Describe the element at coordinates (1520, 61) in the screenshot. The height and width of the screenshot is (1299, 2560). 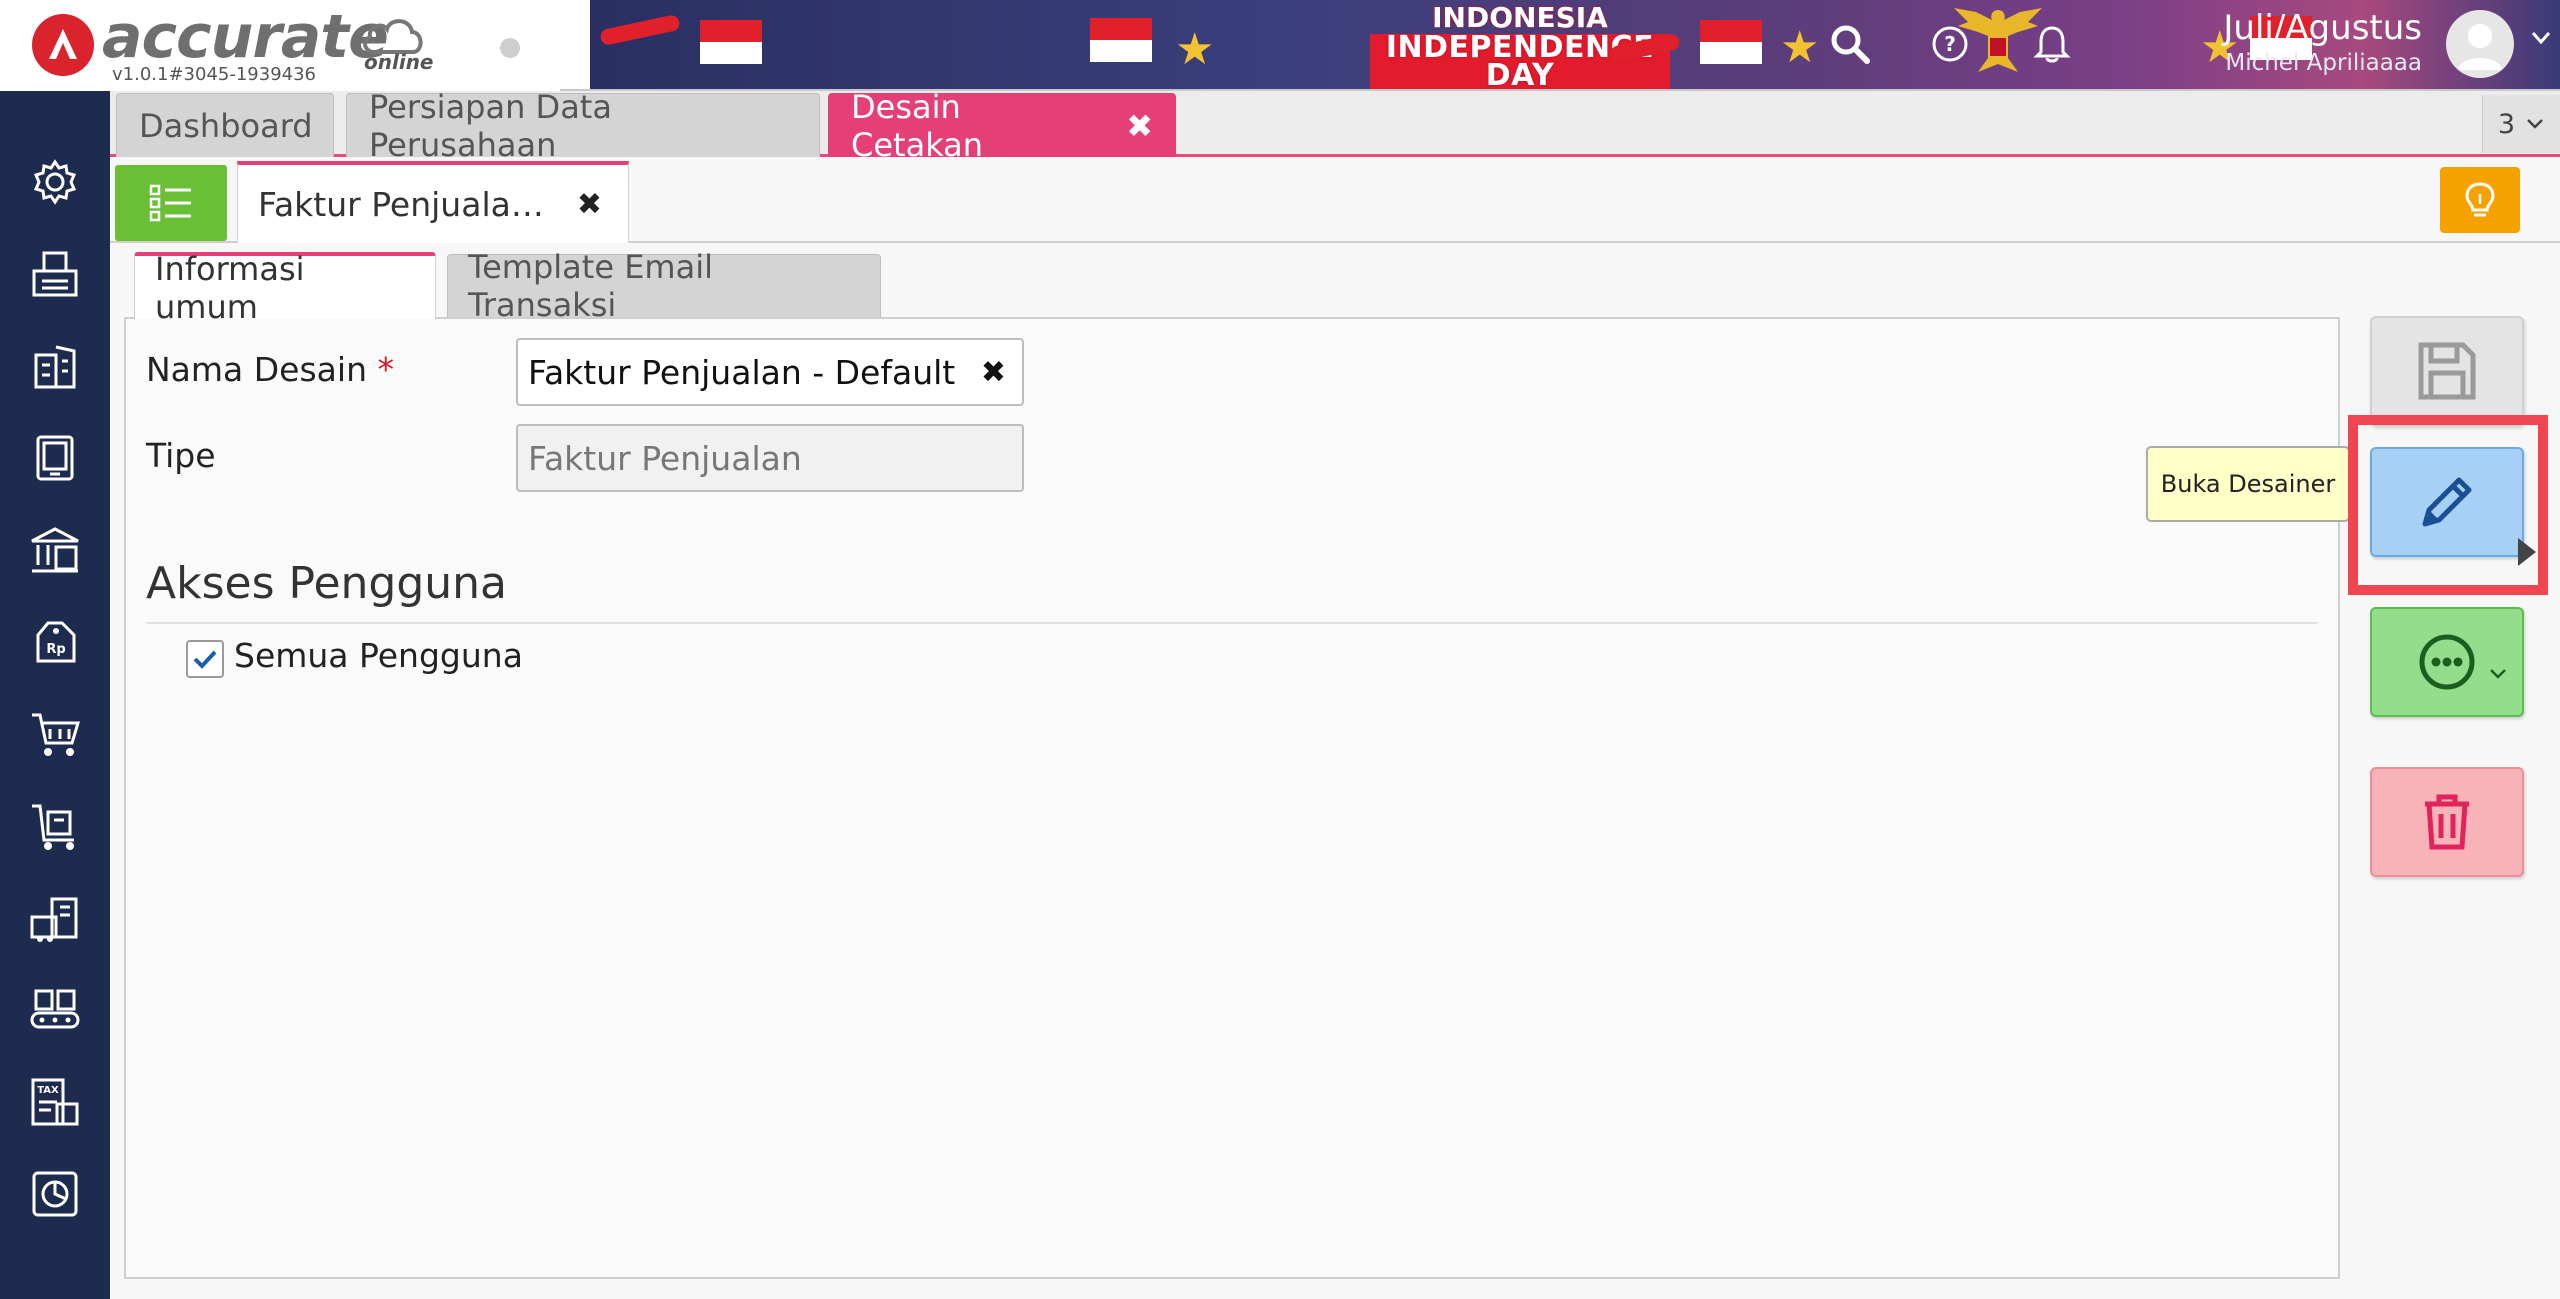
I see `banner-line2: INDEPENDENCE DAY` at that location.